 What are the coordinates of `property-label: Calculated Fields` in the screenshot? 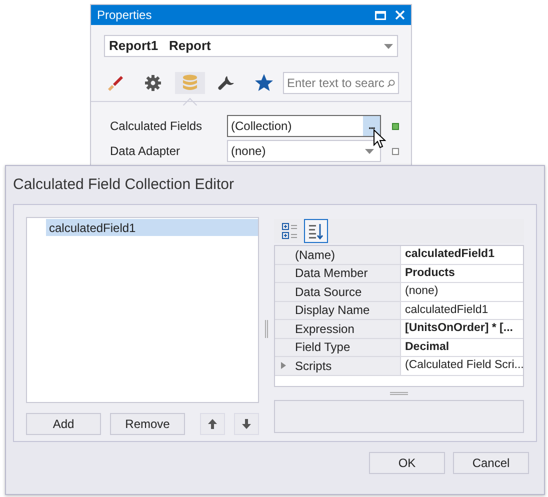 It's located at (157, 126).